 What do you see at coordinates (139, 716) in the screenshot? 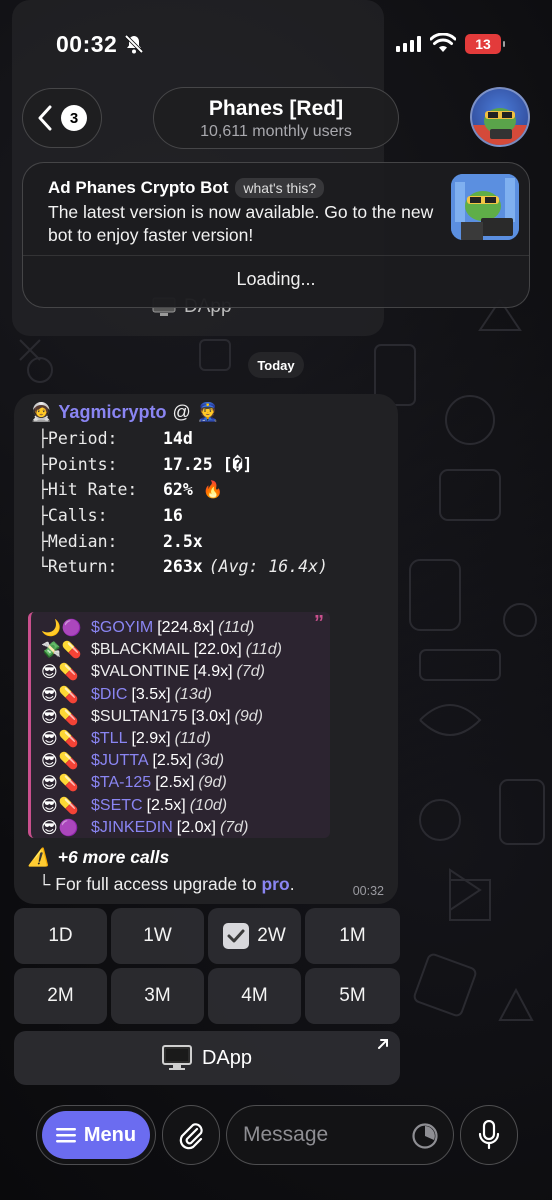
I see `call-ticker: $SULTAN175` at bounding box center [139, 716].